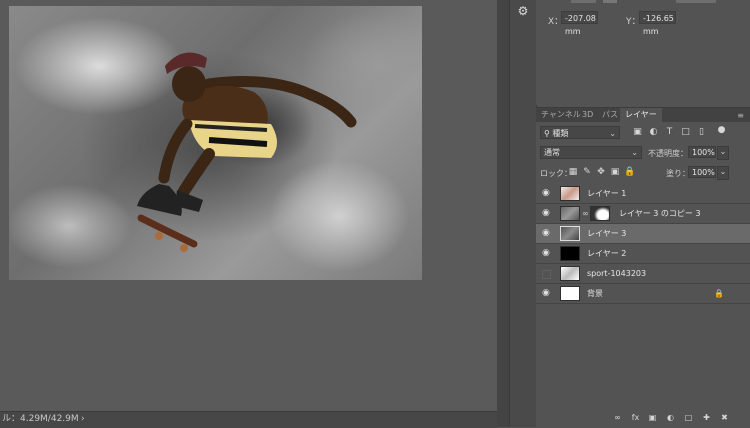  Describe the element at coordinates (660, 213) in the screenshot. I see `layer-name: レイヤー 3 のコピー 3` at that location.